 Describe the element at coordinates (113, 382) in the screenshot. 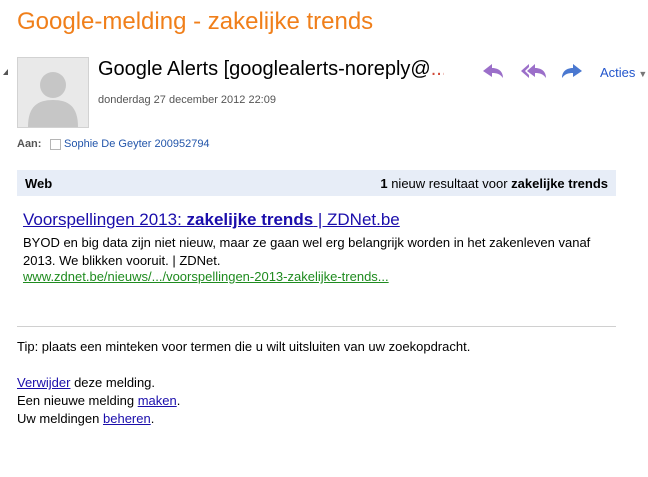

I see `delete-rest-text: deze melding.` at that location.